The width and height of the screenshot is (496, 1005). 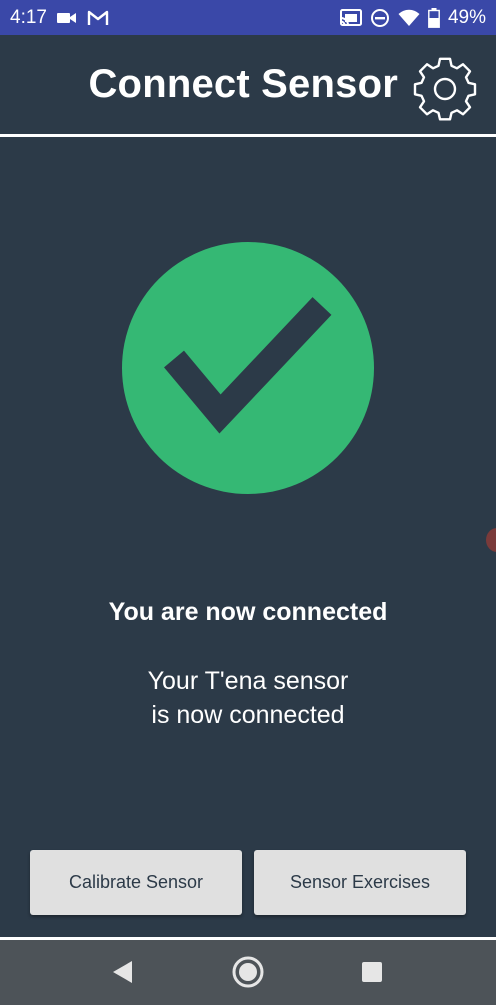 I want to click on edge-indicator, so click(x=491, y=540).